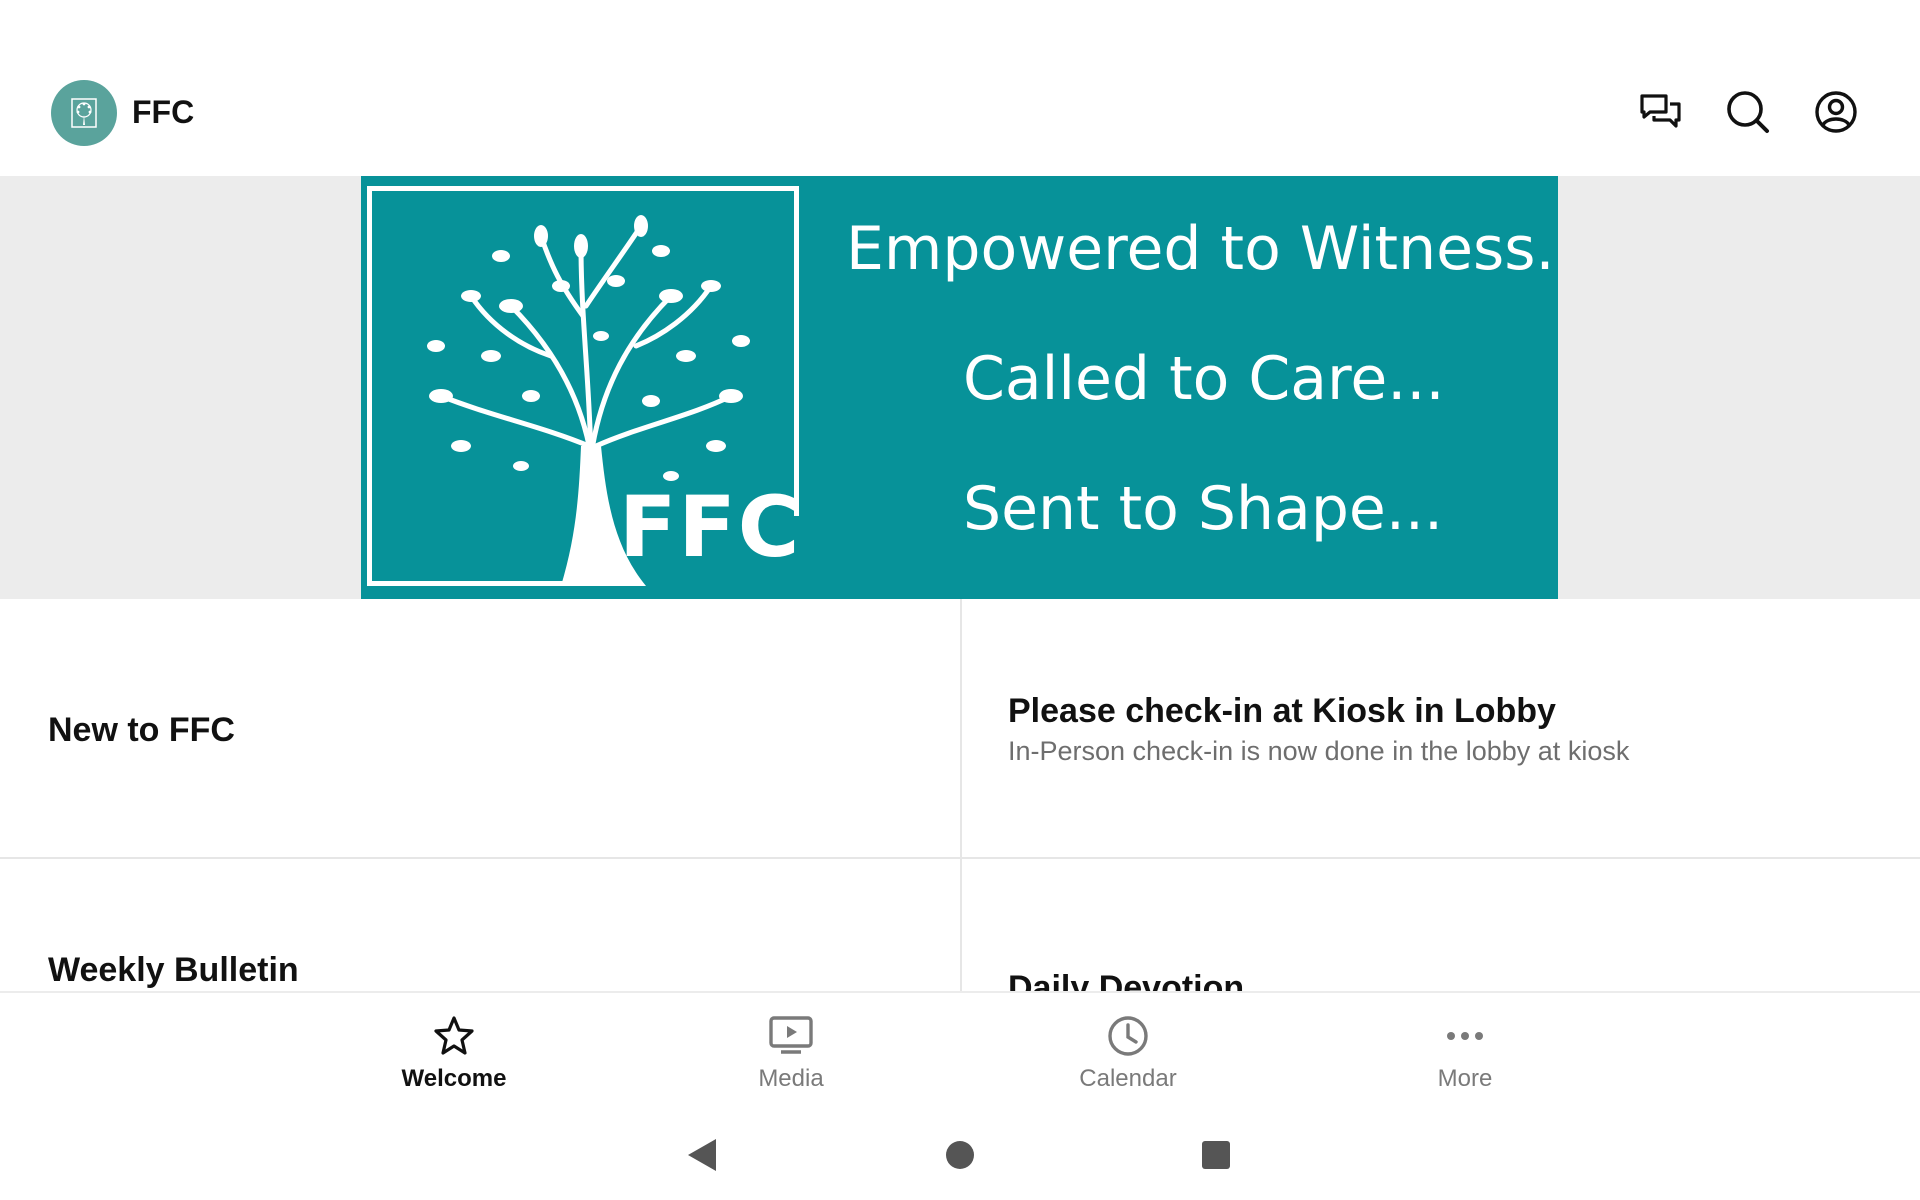 Image resolution: width=1920 pixels, height=1200 pixels. I want to click on tab-label: Media, so click(791, 1078).